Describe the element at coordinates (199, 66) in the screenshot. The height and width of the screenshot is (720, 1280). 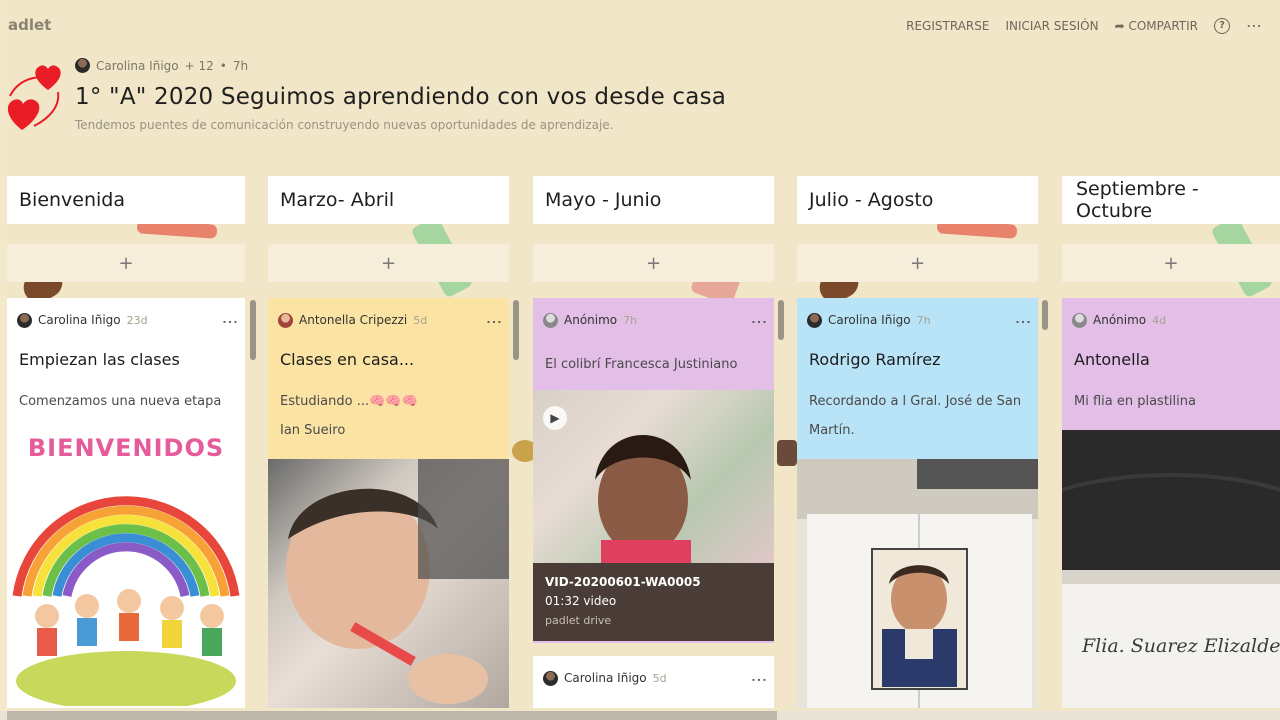
I see `like-count: + 12` at that location.